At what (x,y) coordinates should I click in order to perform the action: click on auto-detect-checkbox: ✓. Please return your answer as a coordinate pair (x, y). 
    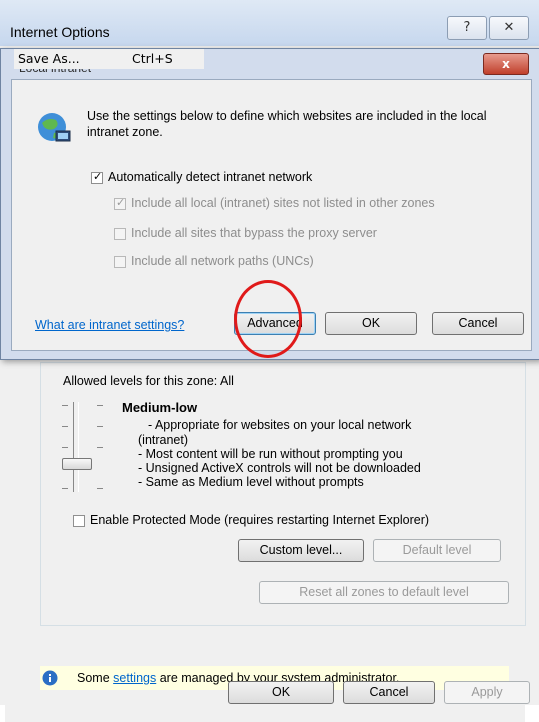
    Looking at the image, I should click on (97, 177).